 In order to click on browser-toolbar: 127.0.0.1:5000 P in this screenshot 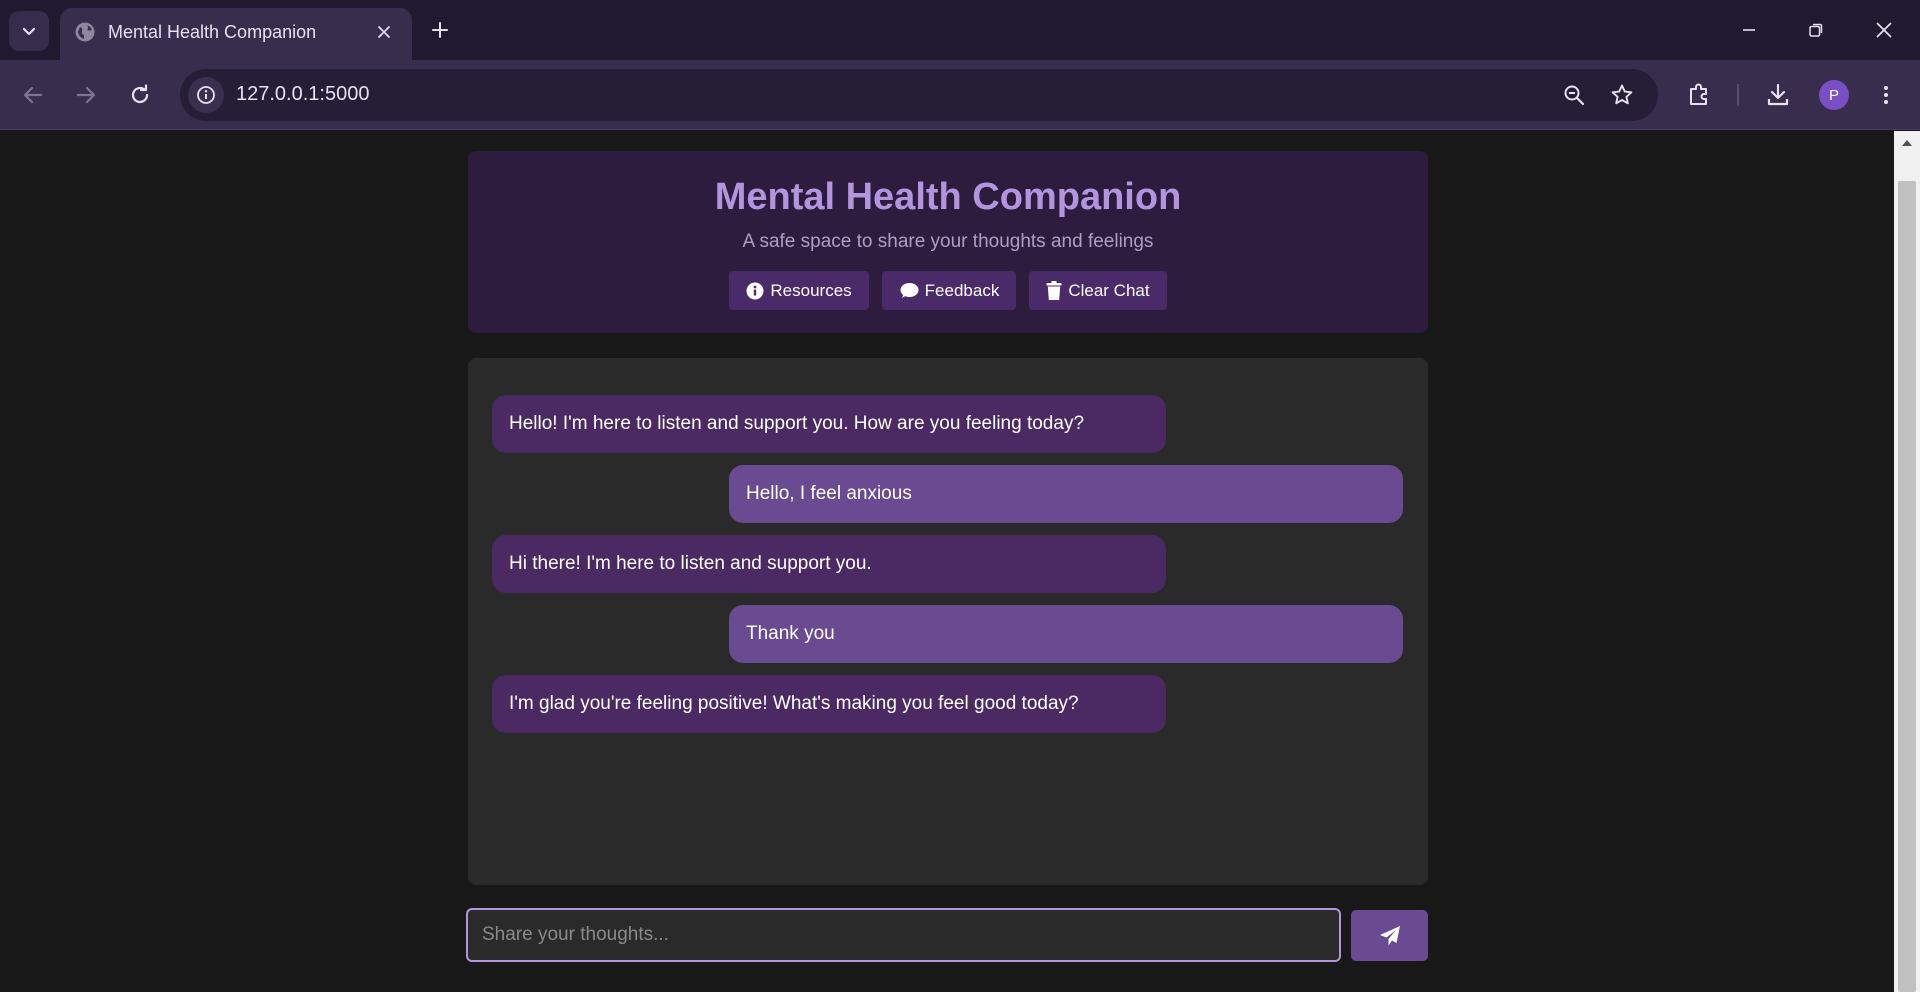, I will do `click(960, 95)`.